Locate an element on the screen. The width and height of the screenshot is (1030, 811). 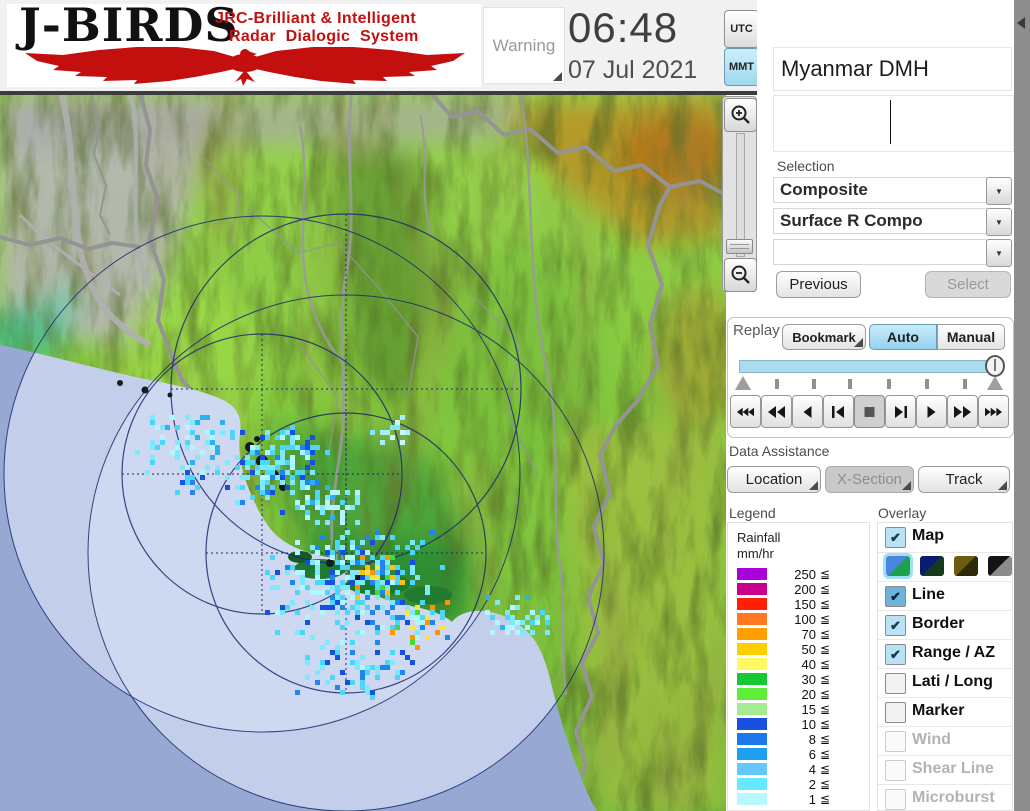
dropdown-category: Composite ▼ is located at coordinates (892, 191).